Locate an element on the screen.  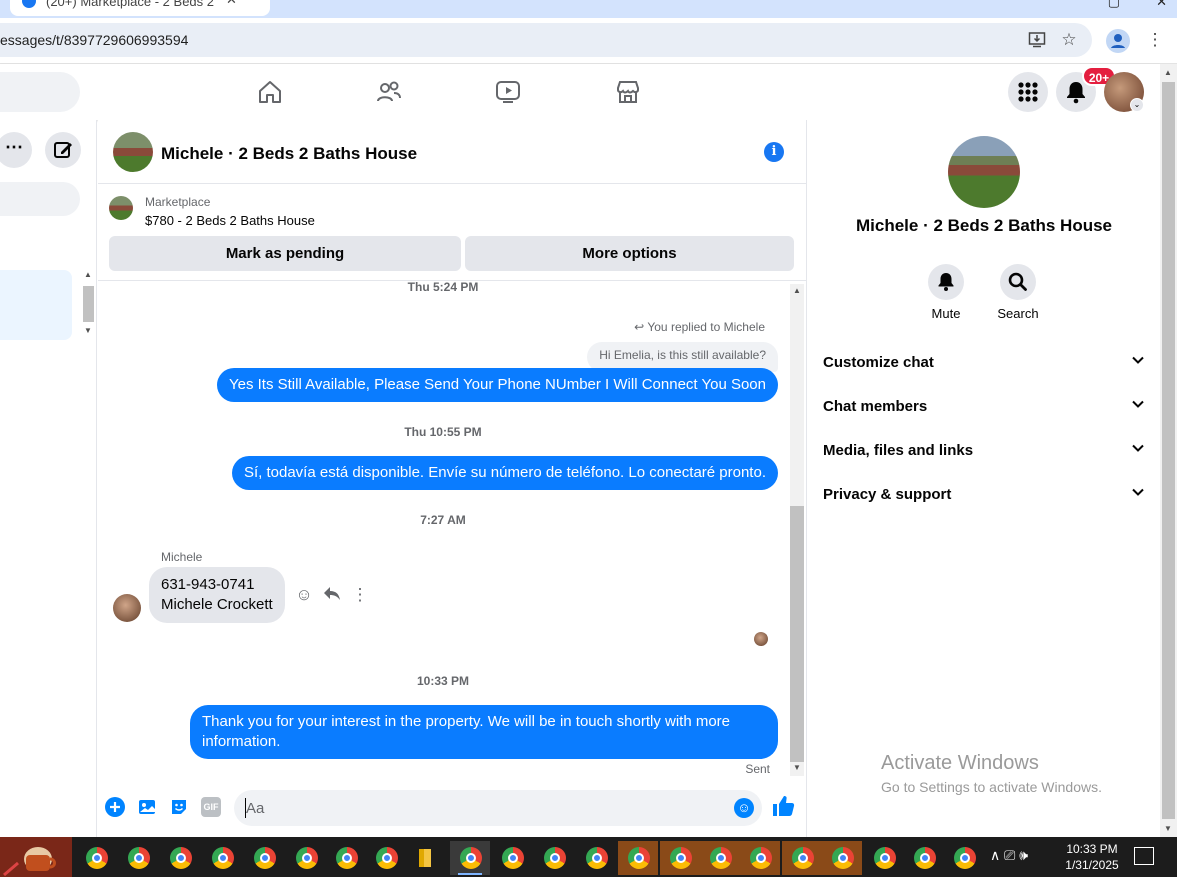
url-text: essages/t/8397729606993594 is located at coordinates (94, 40).